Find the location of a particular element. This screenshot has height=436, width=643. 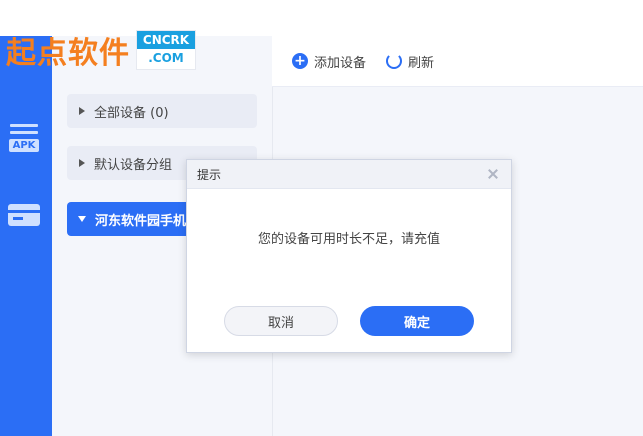

confirm-button: 确定 is located at coordinates (417, 321).